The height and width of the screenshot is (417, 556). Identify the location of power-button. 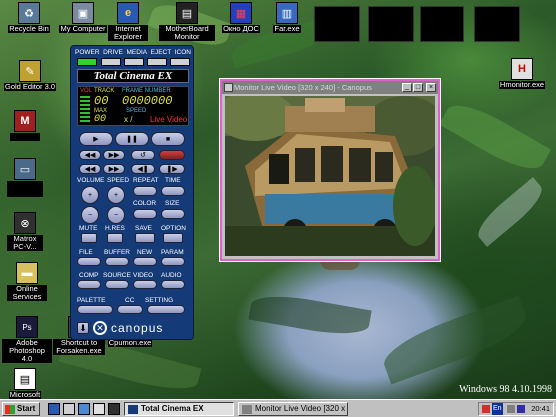
(87, 62).